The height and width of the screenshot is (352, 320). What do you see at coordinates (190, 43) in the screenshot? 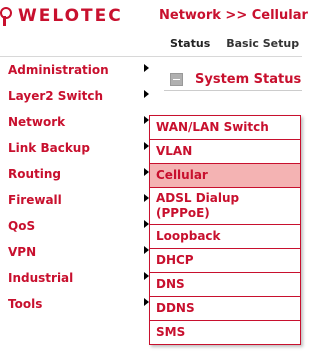
I see `tab-status: Status` at bounding box center [190, 43].